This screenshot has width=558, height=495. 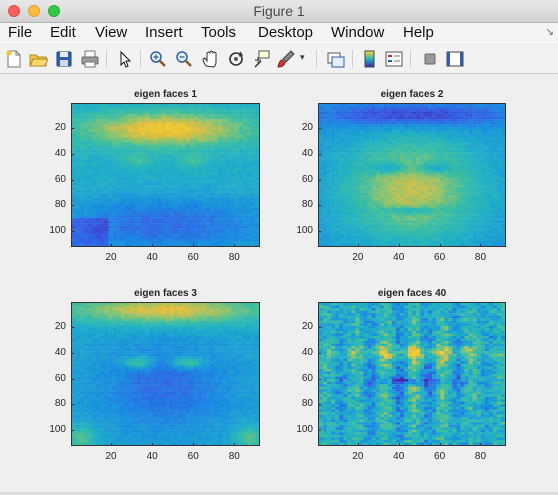 I want to click on pointer-icon, so click(x=125, y=59).